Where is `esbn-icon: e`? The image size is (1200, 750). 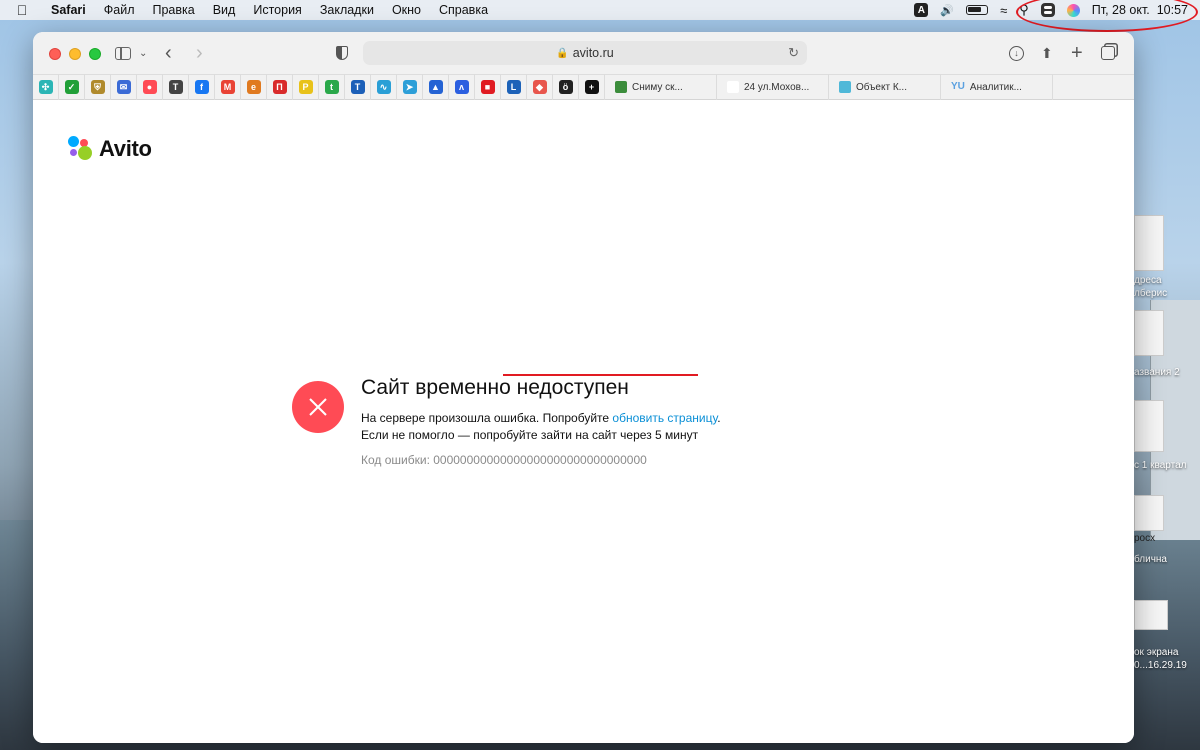 esbn-icon: e is located at coordinates (253, 87).